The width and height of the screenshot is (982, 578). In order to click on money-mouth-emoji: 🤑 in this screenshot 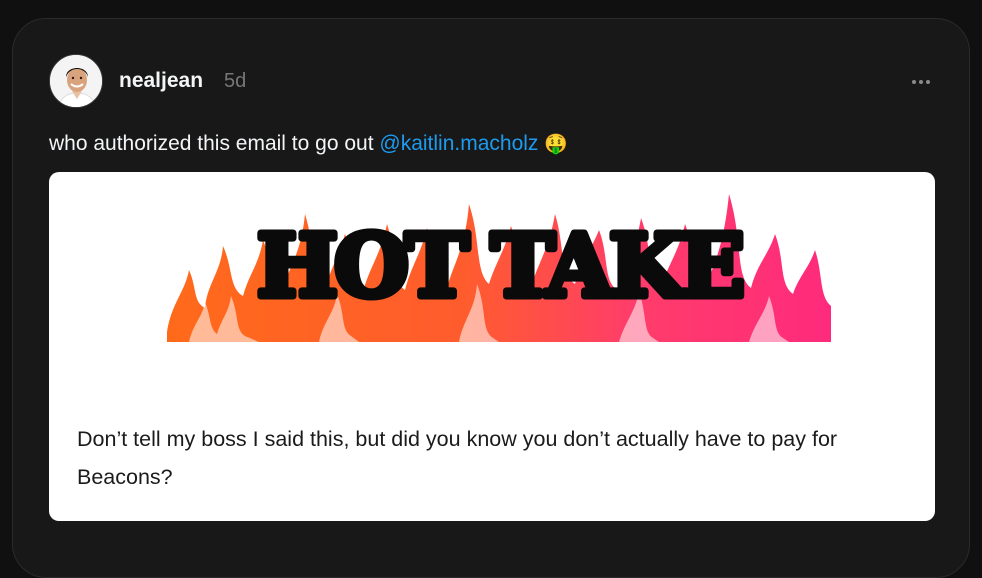, I will do `click(556, 144)`.